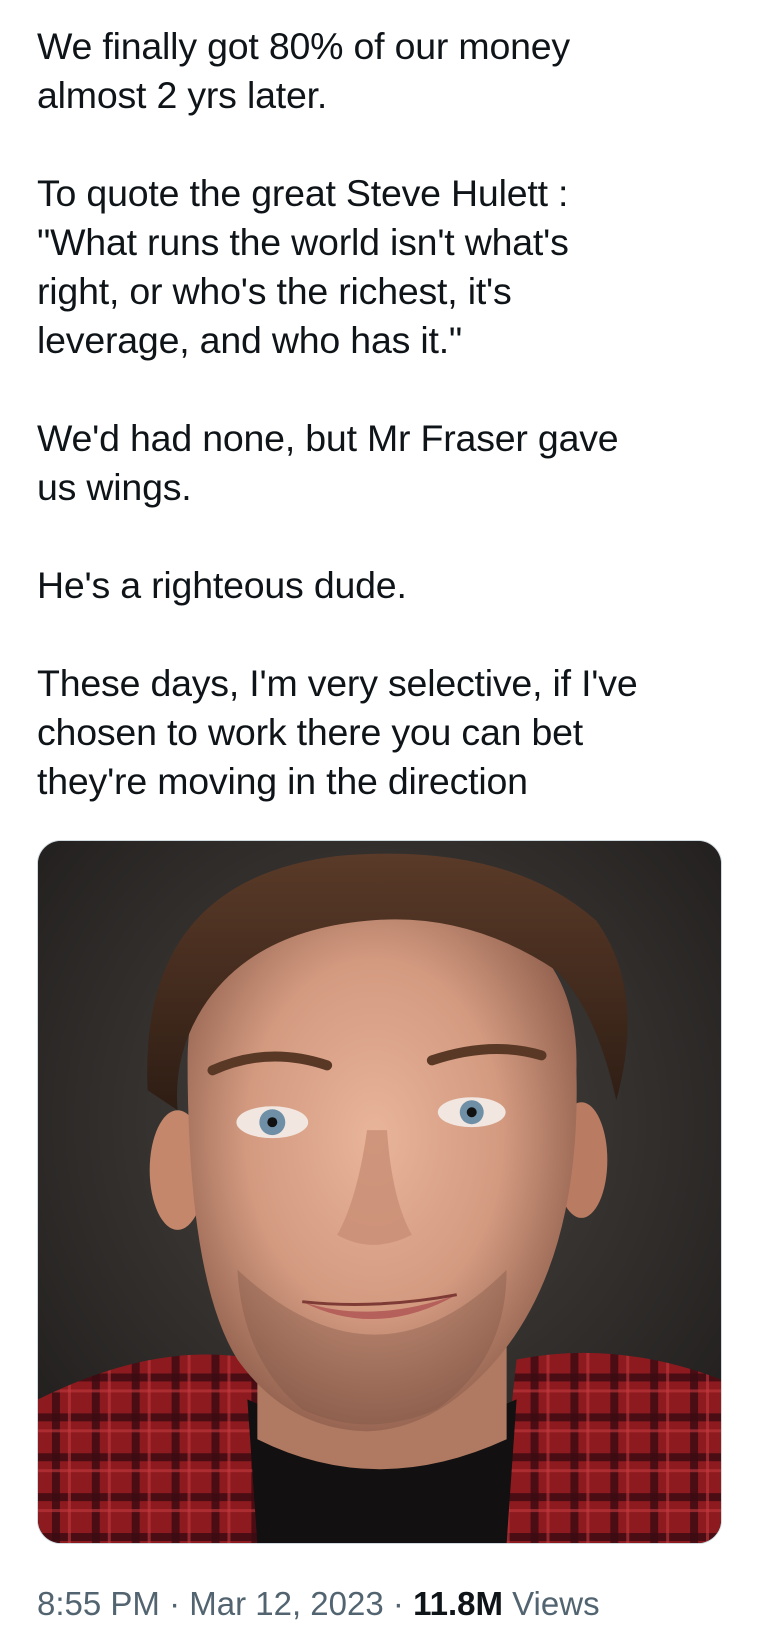 The width and height of the screenshot is (760, 1652). I want to click on tweet-paragraph-4: He's a righteous dude., so click(387, 585).